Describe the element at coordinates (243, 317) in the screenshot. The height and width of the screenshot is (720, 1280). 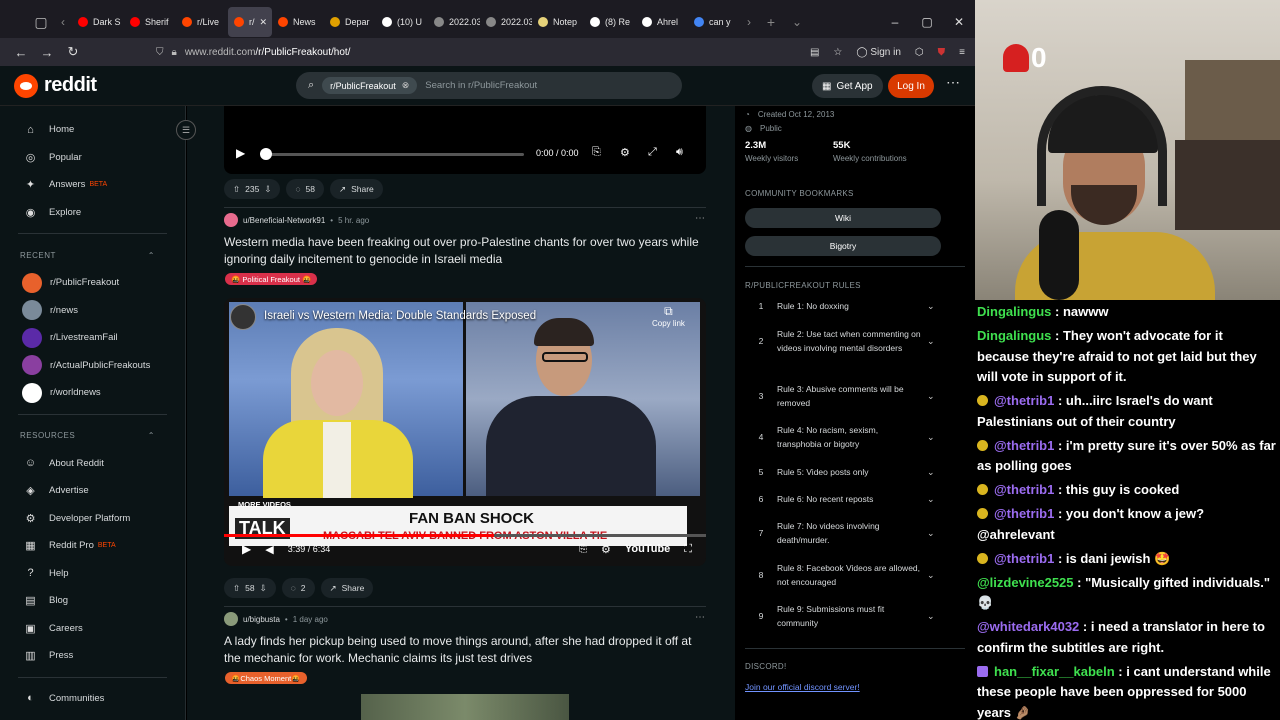
I see `channel-avatar` at that location.